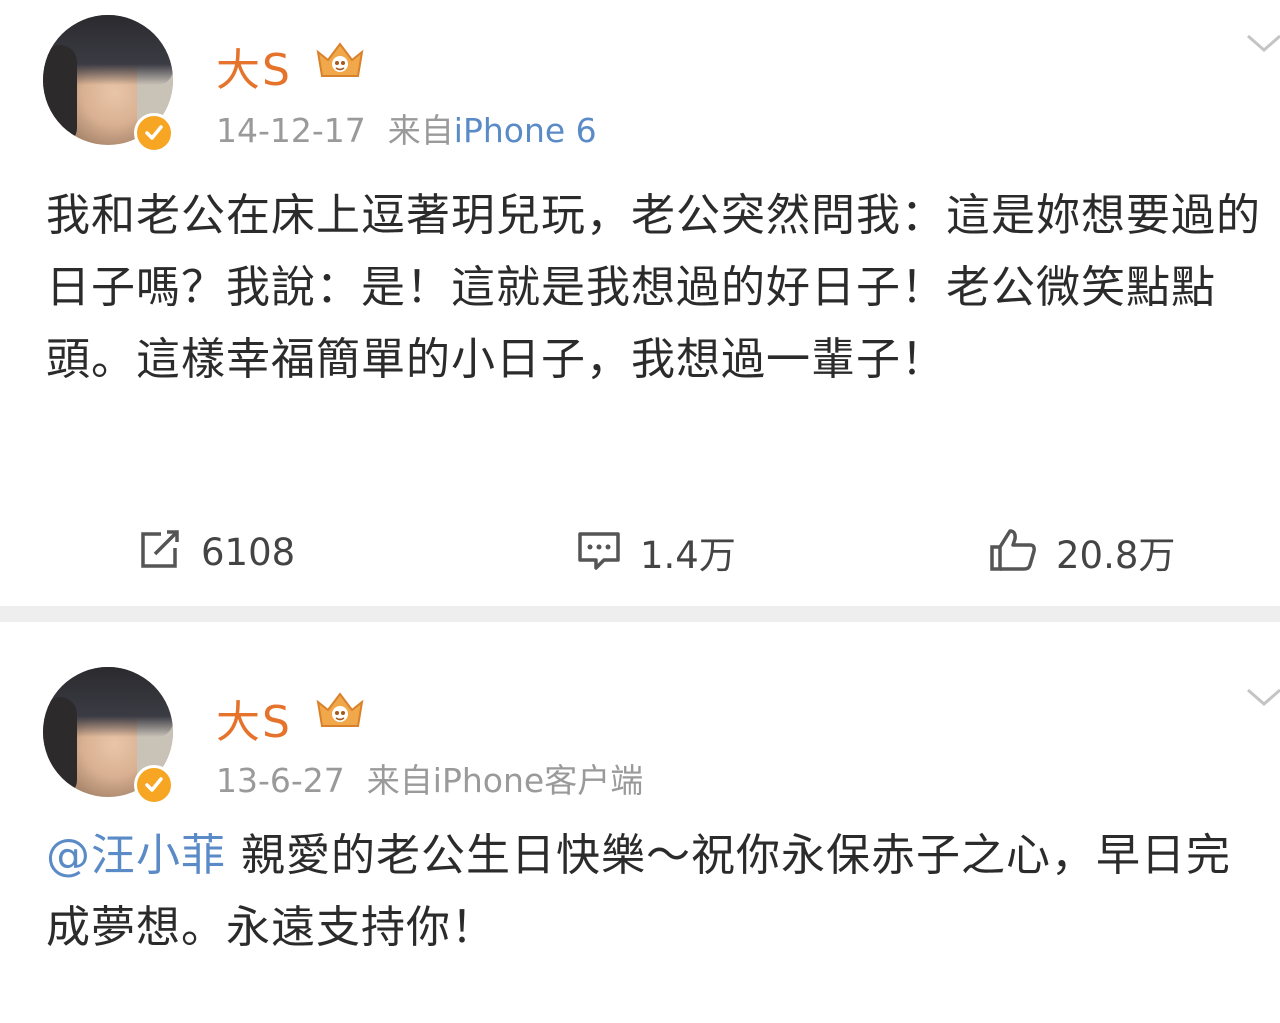 The width and height of the screenshot is (1280, 1023). I want to click on source-device: iPhone客户端, so click(538, 780).